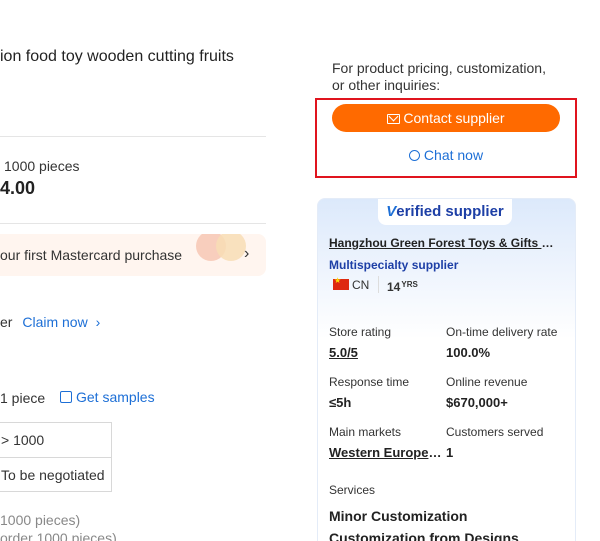 This screenshot has height=541, width=600. I want to click on ontime-delivery-label: On-time delivery rate, so click(502, 332).